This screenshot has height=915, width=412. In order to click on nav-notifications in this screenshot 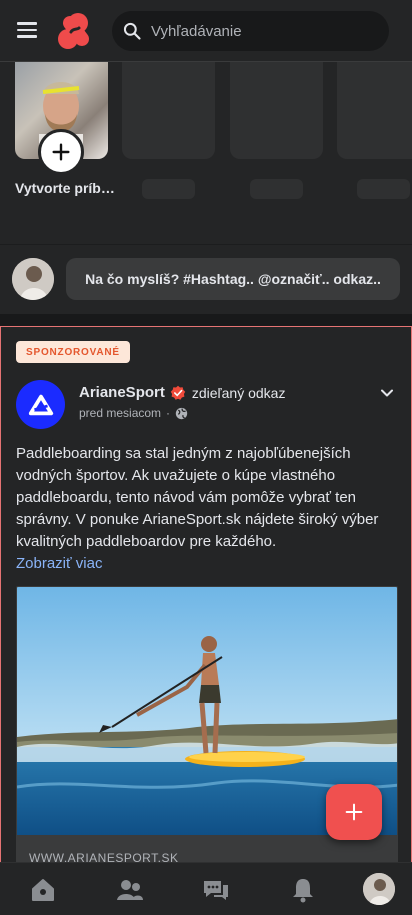, I will do `click(303, 890)`.